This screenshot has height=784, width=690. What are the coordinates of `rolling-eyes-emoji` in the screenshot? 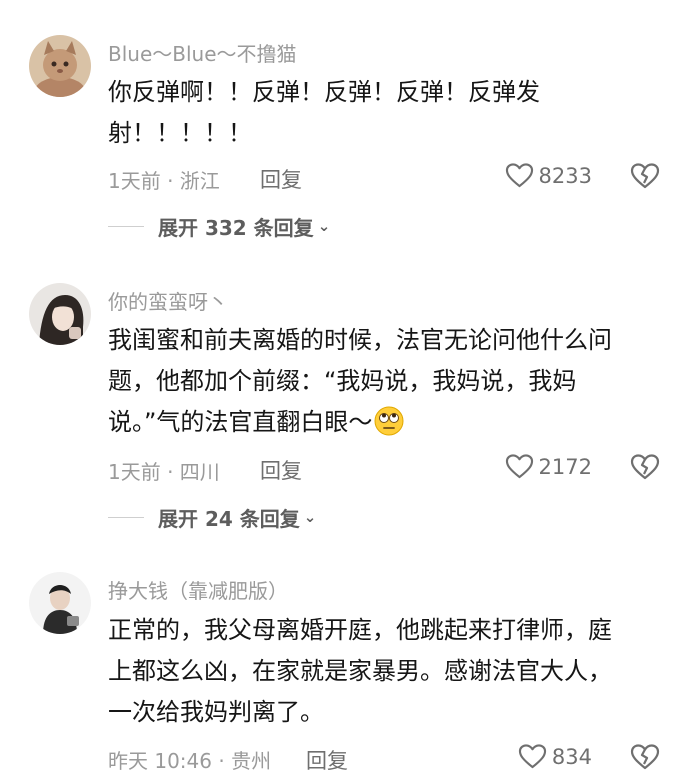 It's located at (389, 421).